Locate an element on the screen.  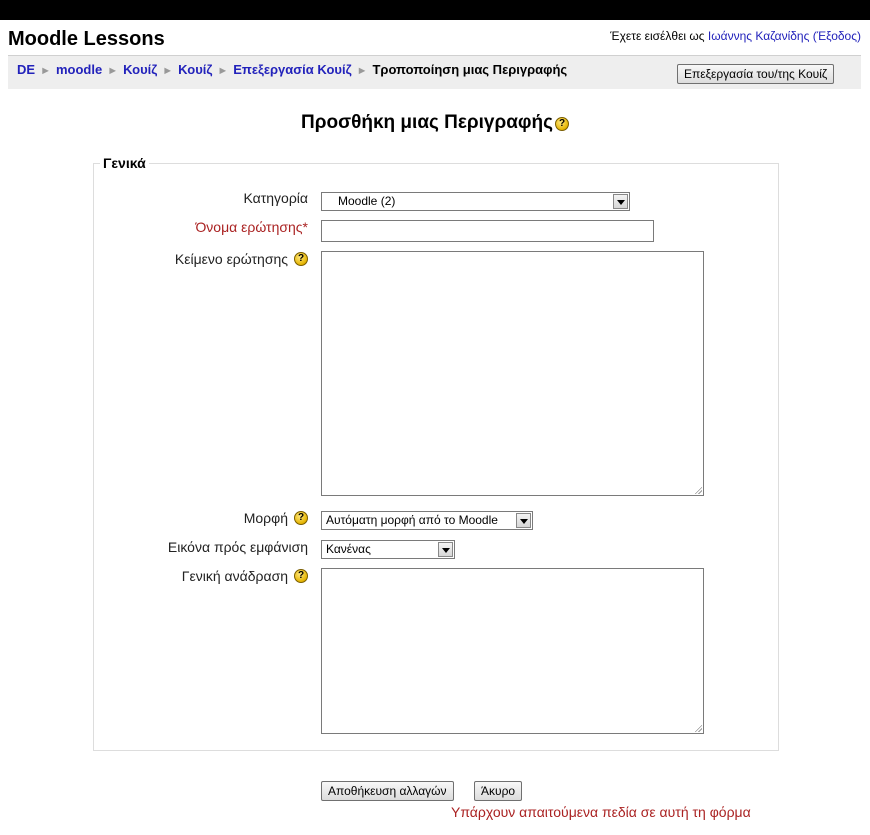
question-name-label: Όνομα ερώτησης* is located at coordinates (251, 227).